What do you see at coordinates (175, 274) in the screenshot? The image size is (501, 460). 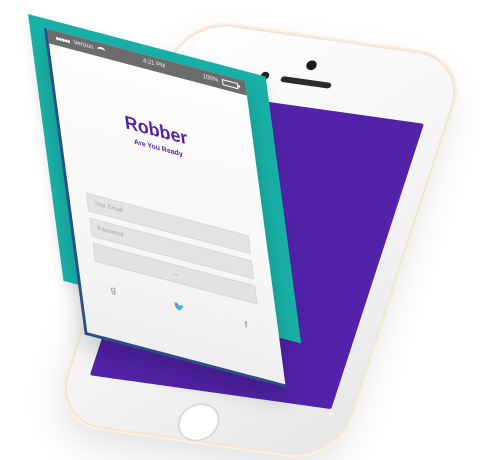 I see `login-arrow-icon: →` at bounding box center [175, 274].